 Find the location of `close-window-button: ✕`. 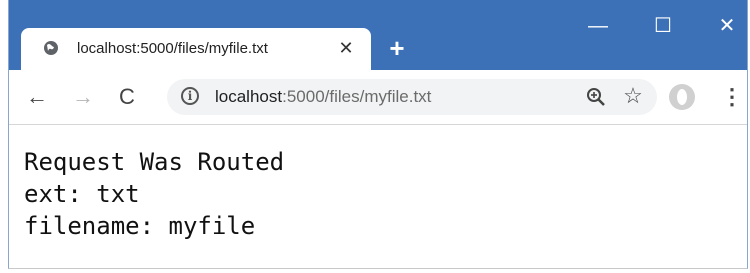

close-window-button: ✕ is located at coordinates (727, 26).